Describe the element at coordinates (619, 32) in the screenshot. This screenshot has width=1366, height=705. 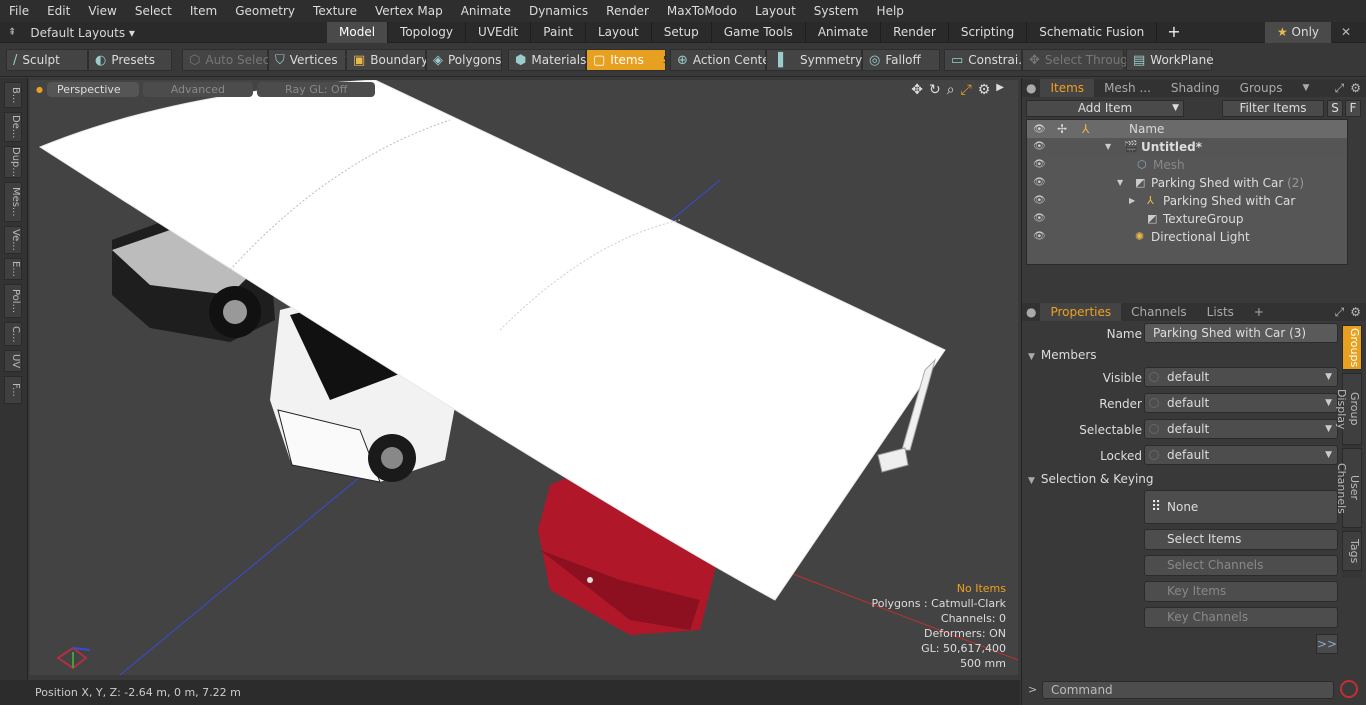
I see `tab-layout: Layout` at that location.